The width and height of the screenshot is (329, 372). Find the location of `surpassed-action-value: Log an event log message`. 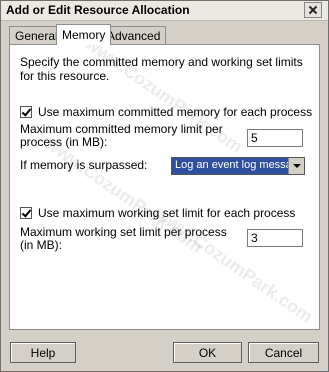

surpassed-action-value: Log an event log message is located at coordinates (240, 165).